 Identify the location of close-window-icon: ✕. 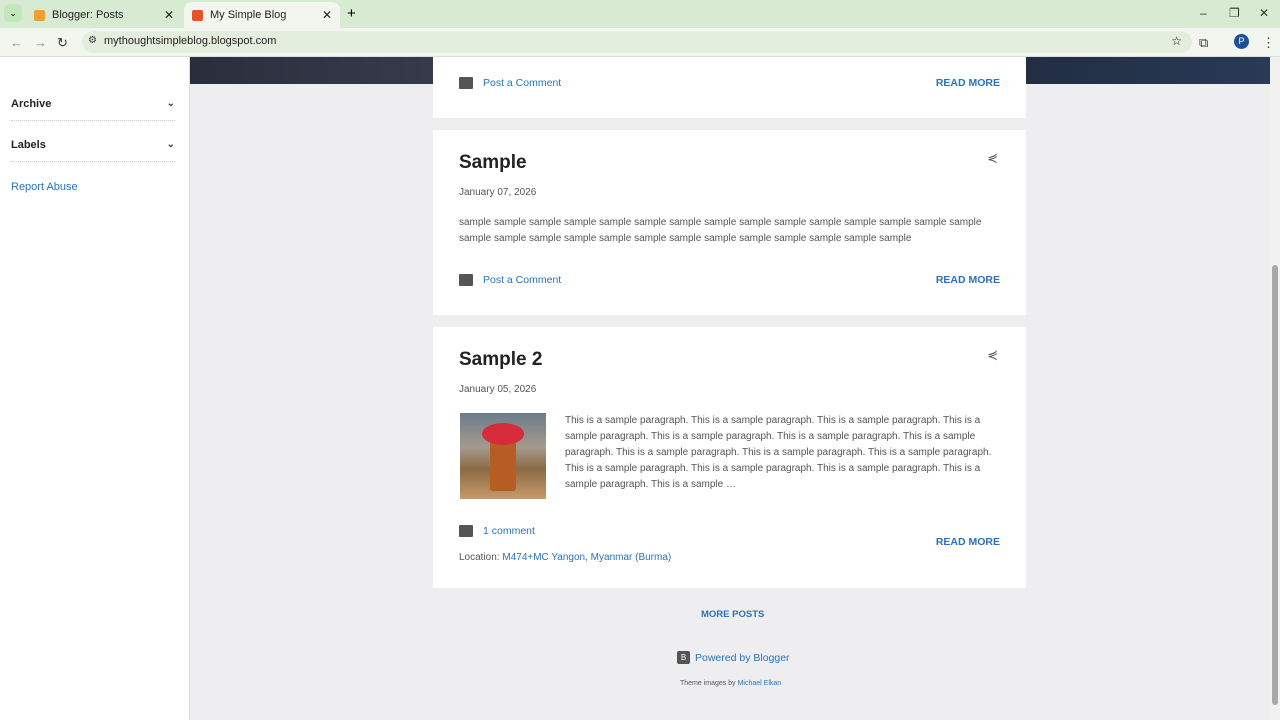
(1264, 13).